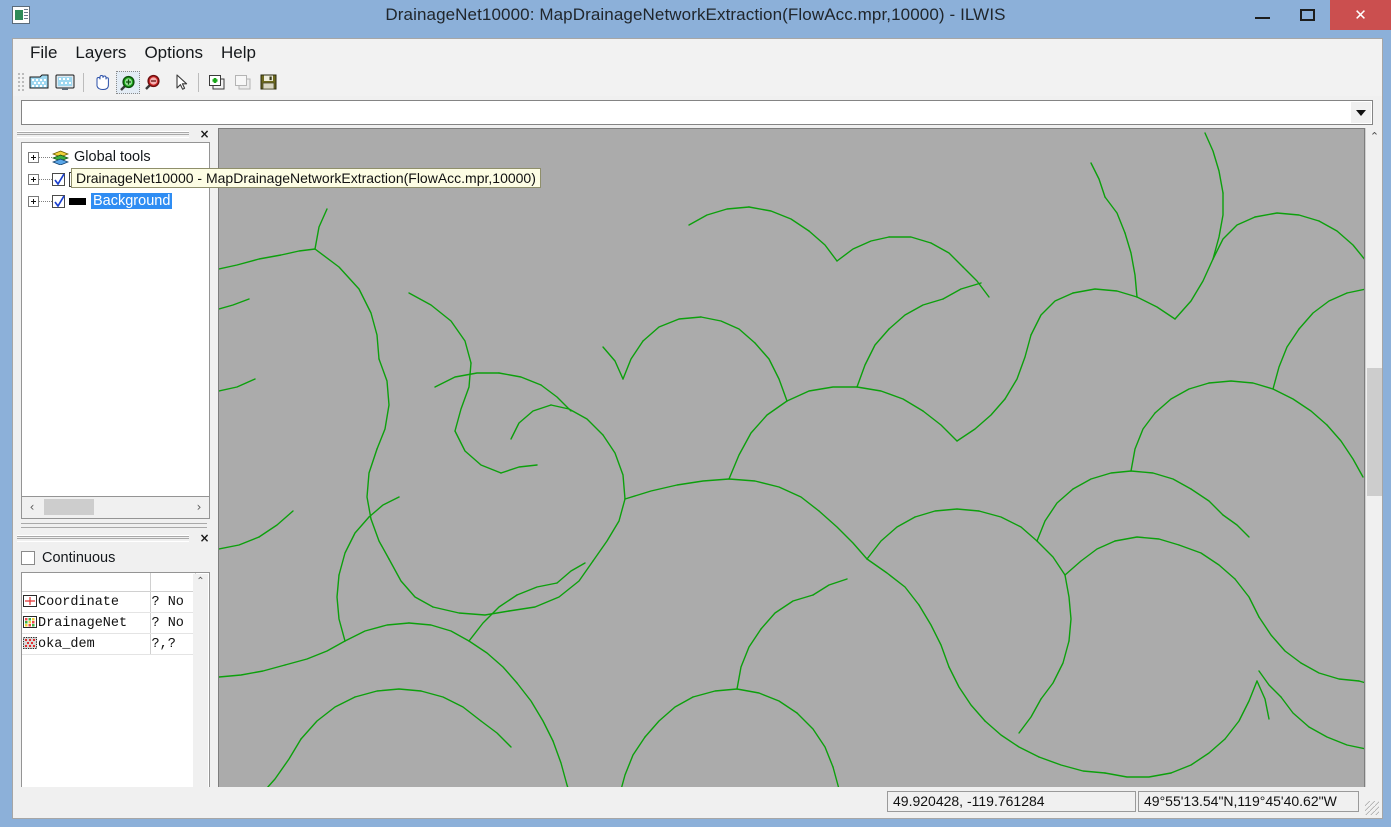 The width and height of the screenshot is (1391, 827). I want to click on scroll-right-icon: ›, so click(199, 507).